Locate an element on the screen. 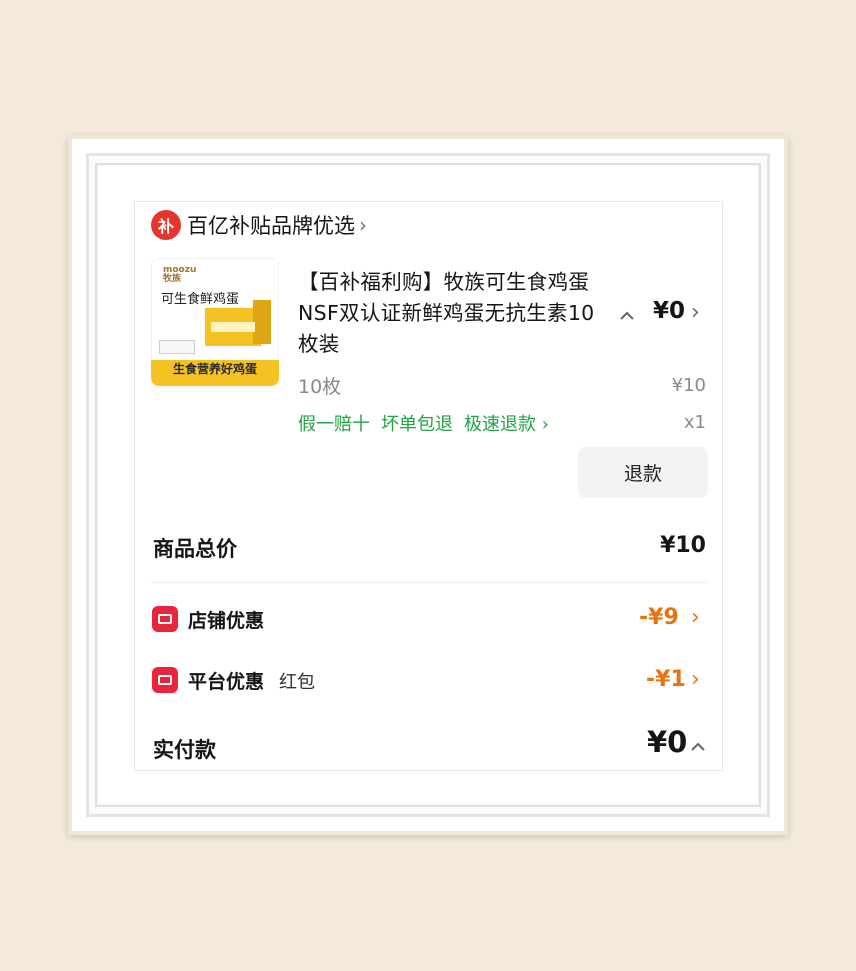 The image size is (856, 971). total-value: ¥10 is located at coordinates (683, 545).